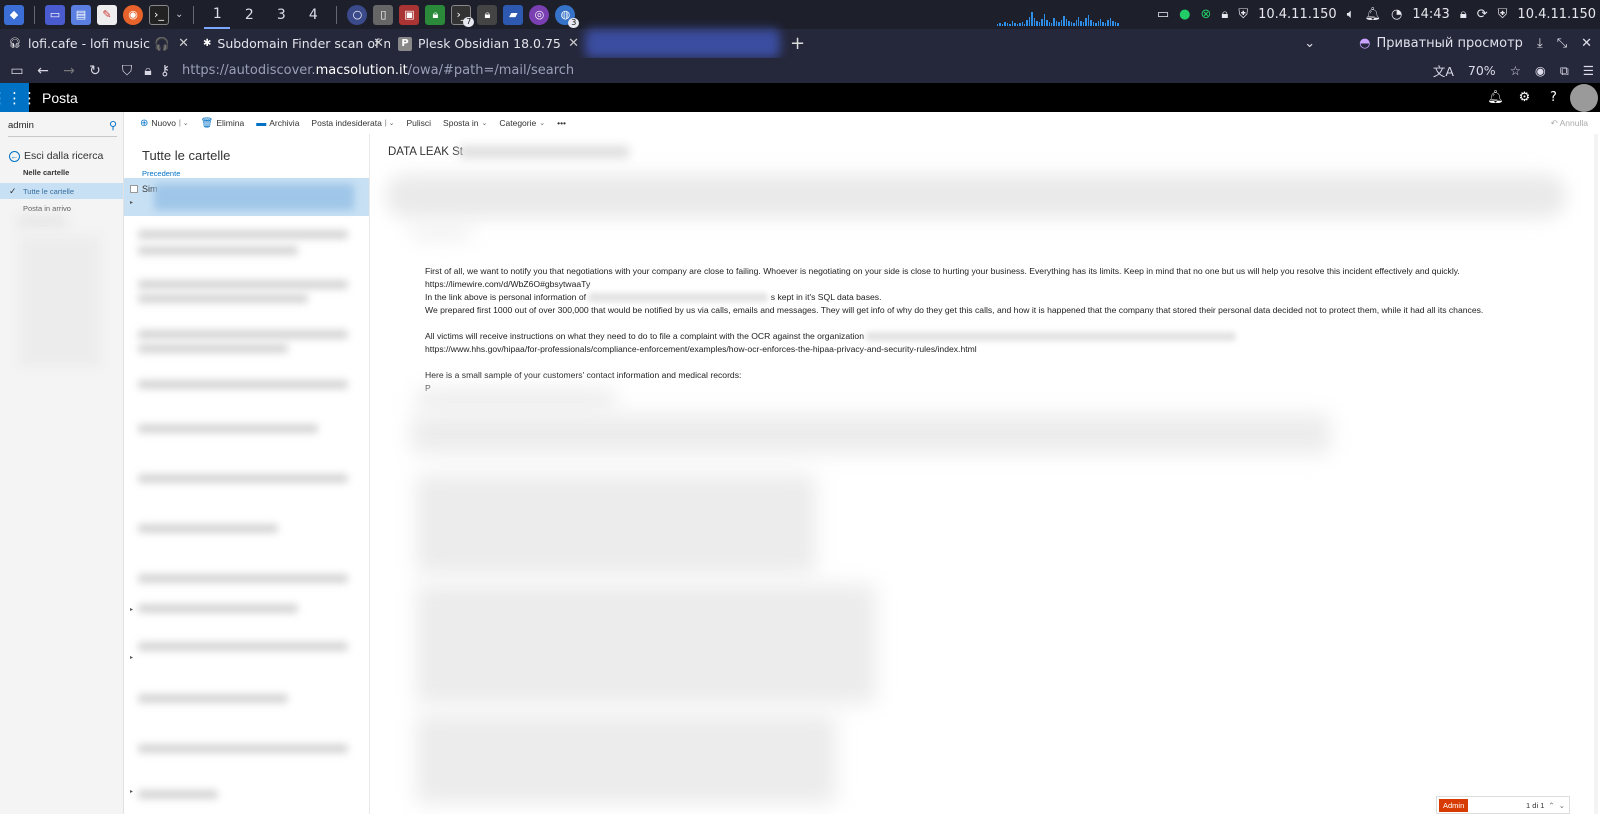 The width and height of the screenshot is (1600, 814). I want to click on exit-search-button: ← Esci dalla ricerca, so click(66, 156).